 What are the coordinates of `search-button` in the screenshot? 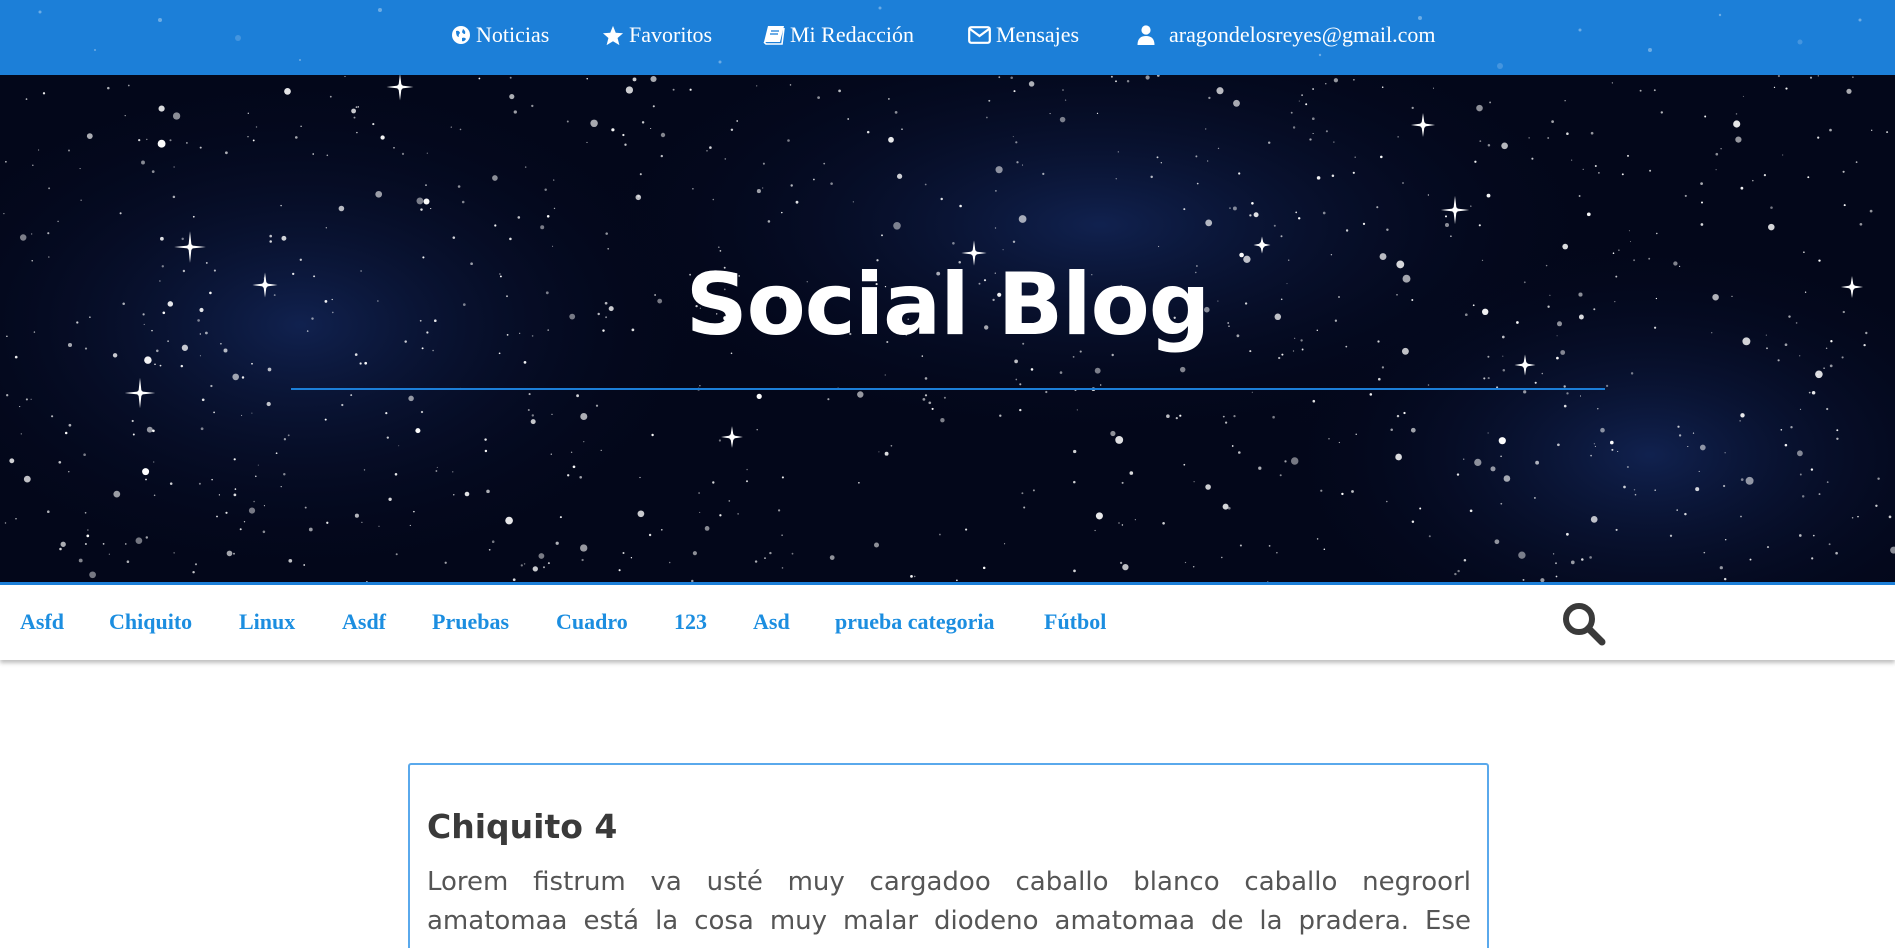 It's located at (1584, 624).